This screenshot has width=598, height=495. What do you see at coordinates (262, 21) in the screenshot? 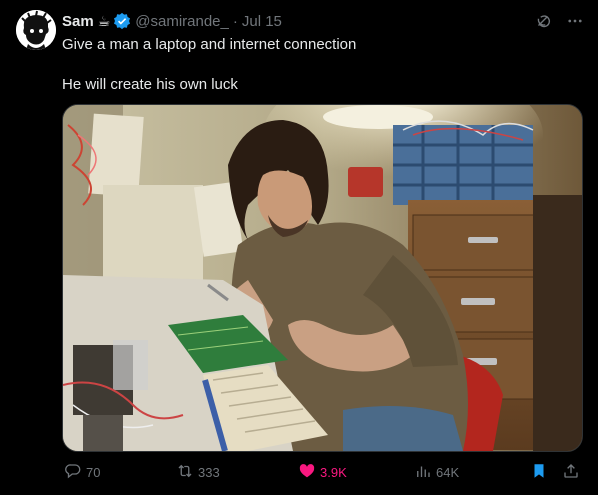
I see `tweet-date: Jul 15` at bounding box center [262, 21].